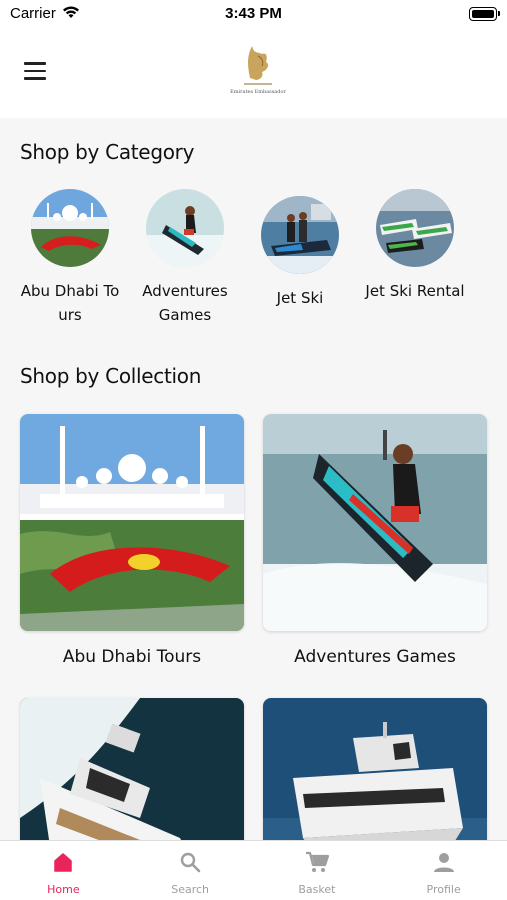 This screenshot has width=507, height=900. What do you see at coordinates (484, 14) in the screenshot?
I see `battery-icon` at bounding box center [484, 14].